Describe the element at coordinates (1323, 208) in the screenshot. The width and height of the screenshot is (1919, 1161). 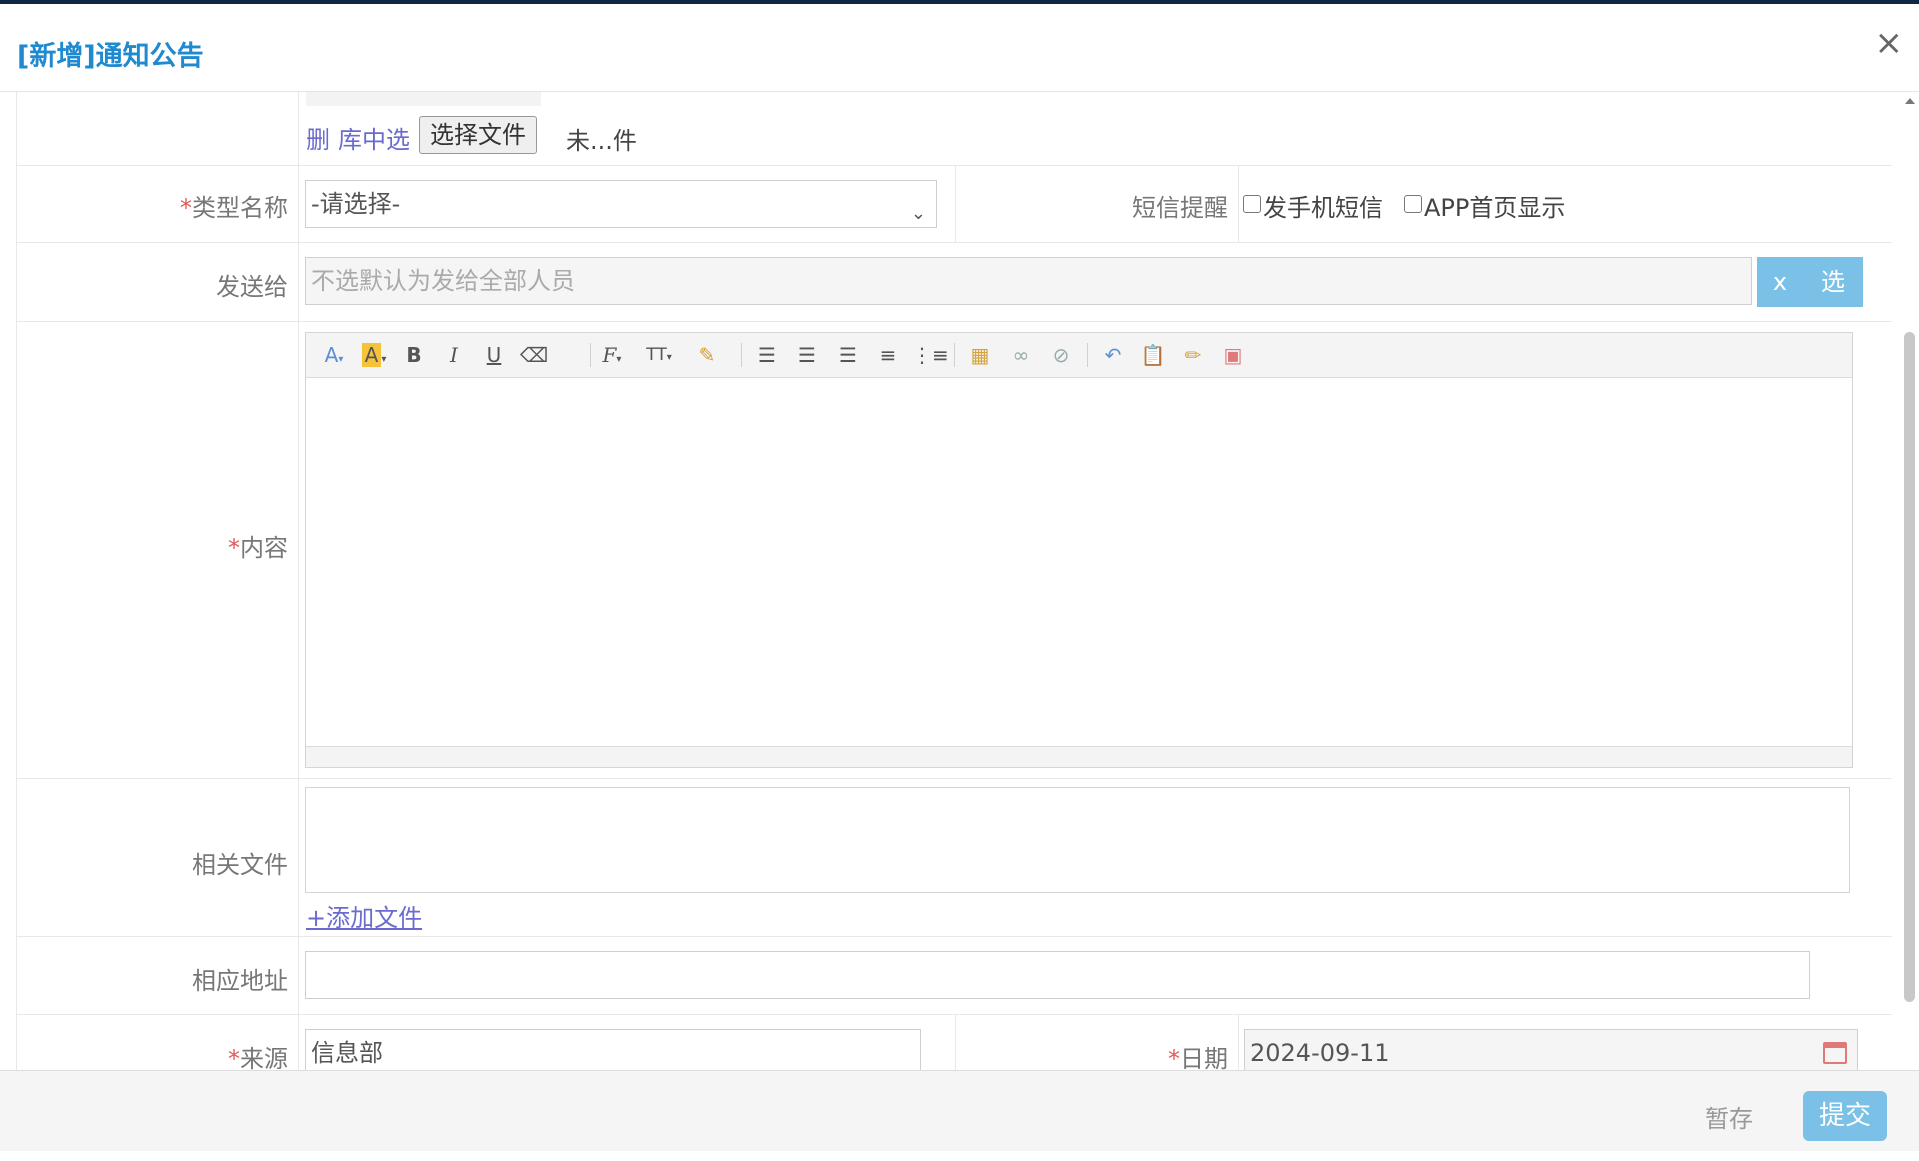
I see `sms-checkbox-label: 发手机短信` at that location.